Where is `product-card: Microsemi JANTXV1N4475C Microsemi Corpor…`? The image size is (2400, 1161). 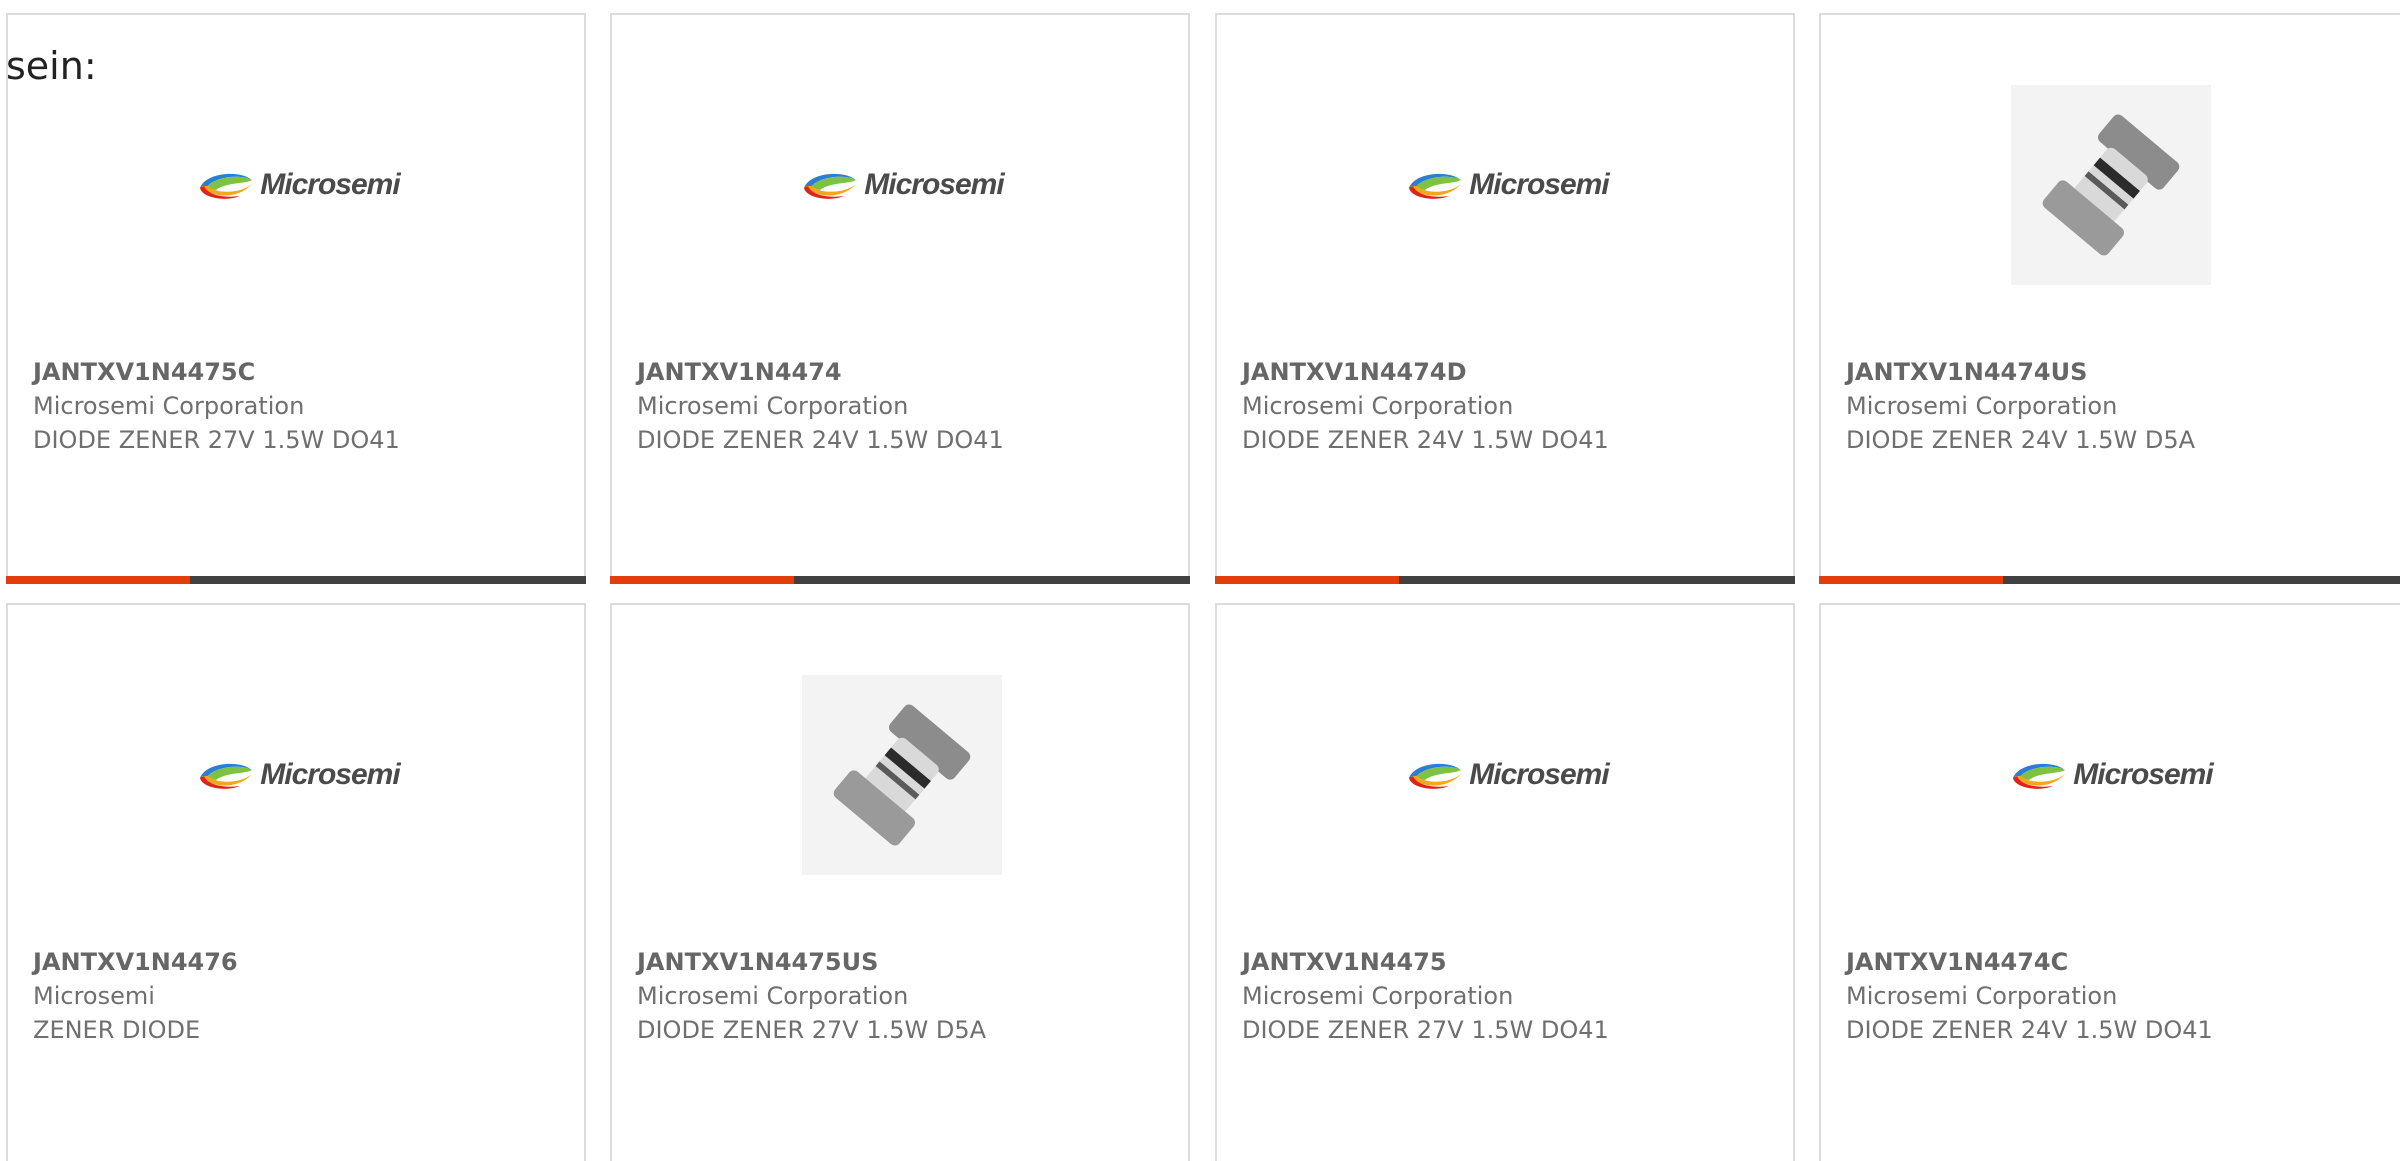
product-card: Microsemi JANTXV1N4475C Microsemi Corpor… is located at coordinates (296, 298).